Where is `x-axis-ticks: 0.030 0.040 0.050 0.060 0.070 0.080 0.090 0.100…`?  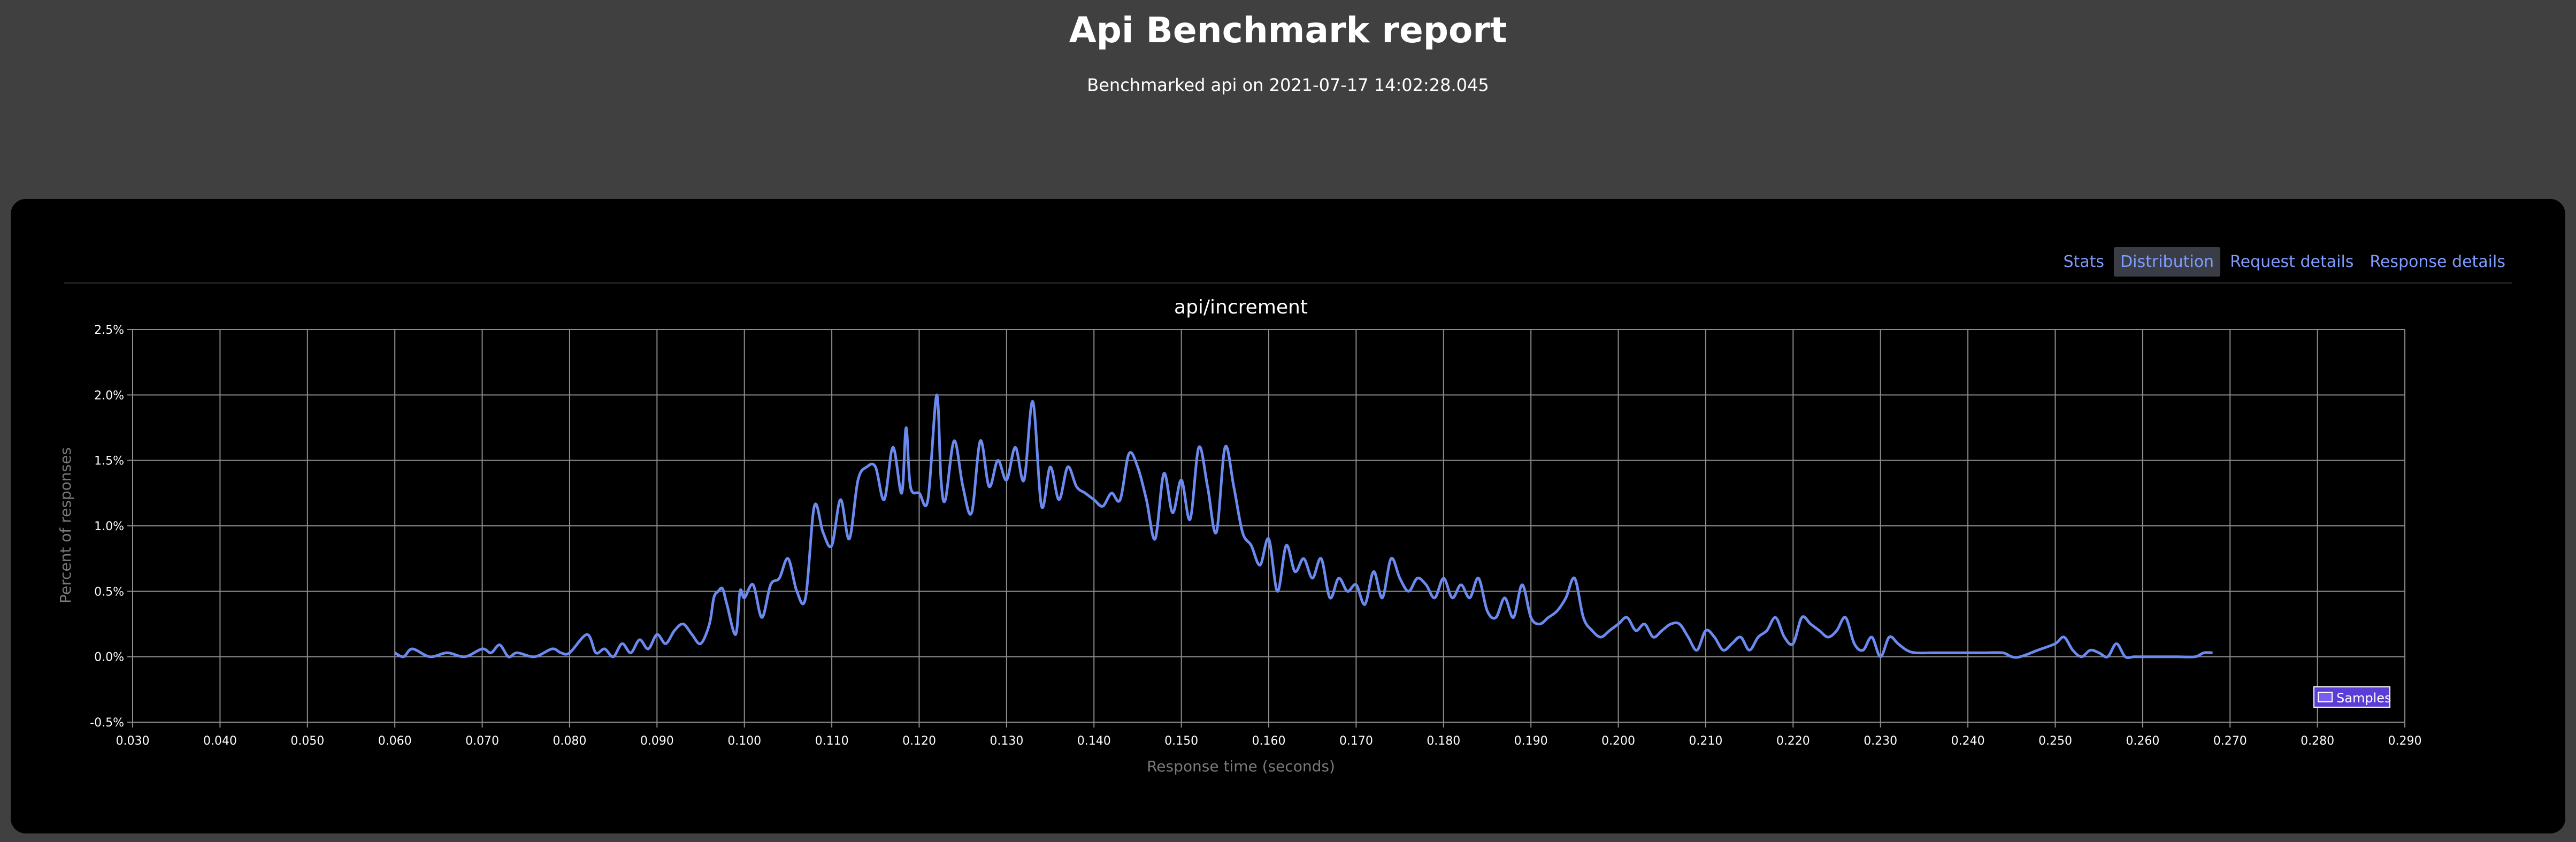 x-axis-ticks: 0.030 0.040 0.050 0.060 0.070 0.080 0.090 0.100… is located at coordinates (1269, 741).